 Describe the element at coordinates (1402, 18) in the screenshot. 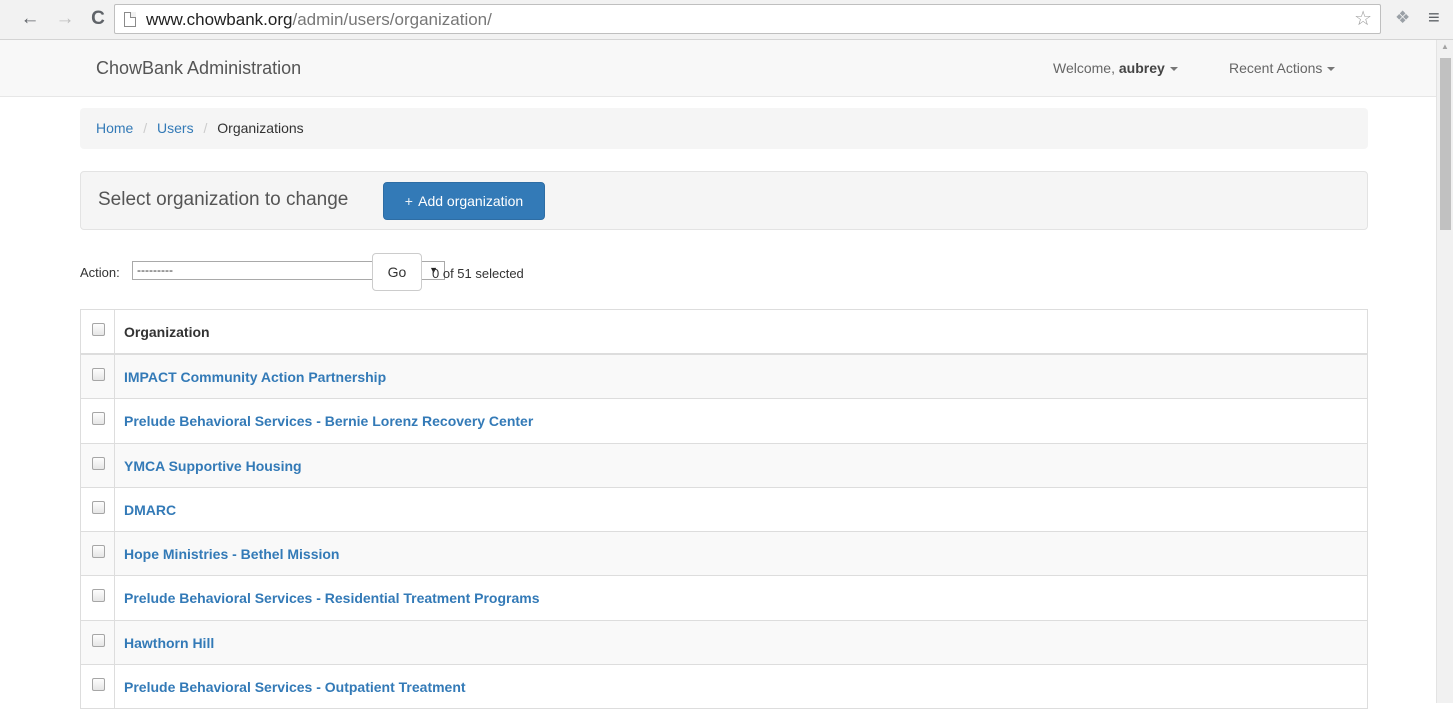

I see `dropbox-extension-icon: ❖` at that location.